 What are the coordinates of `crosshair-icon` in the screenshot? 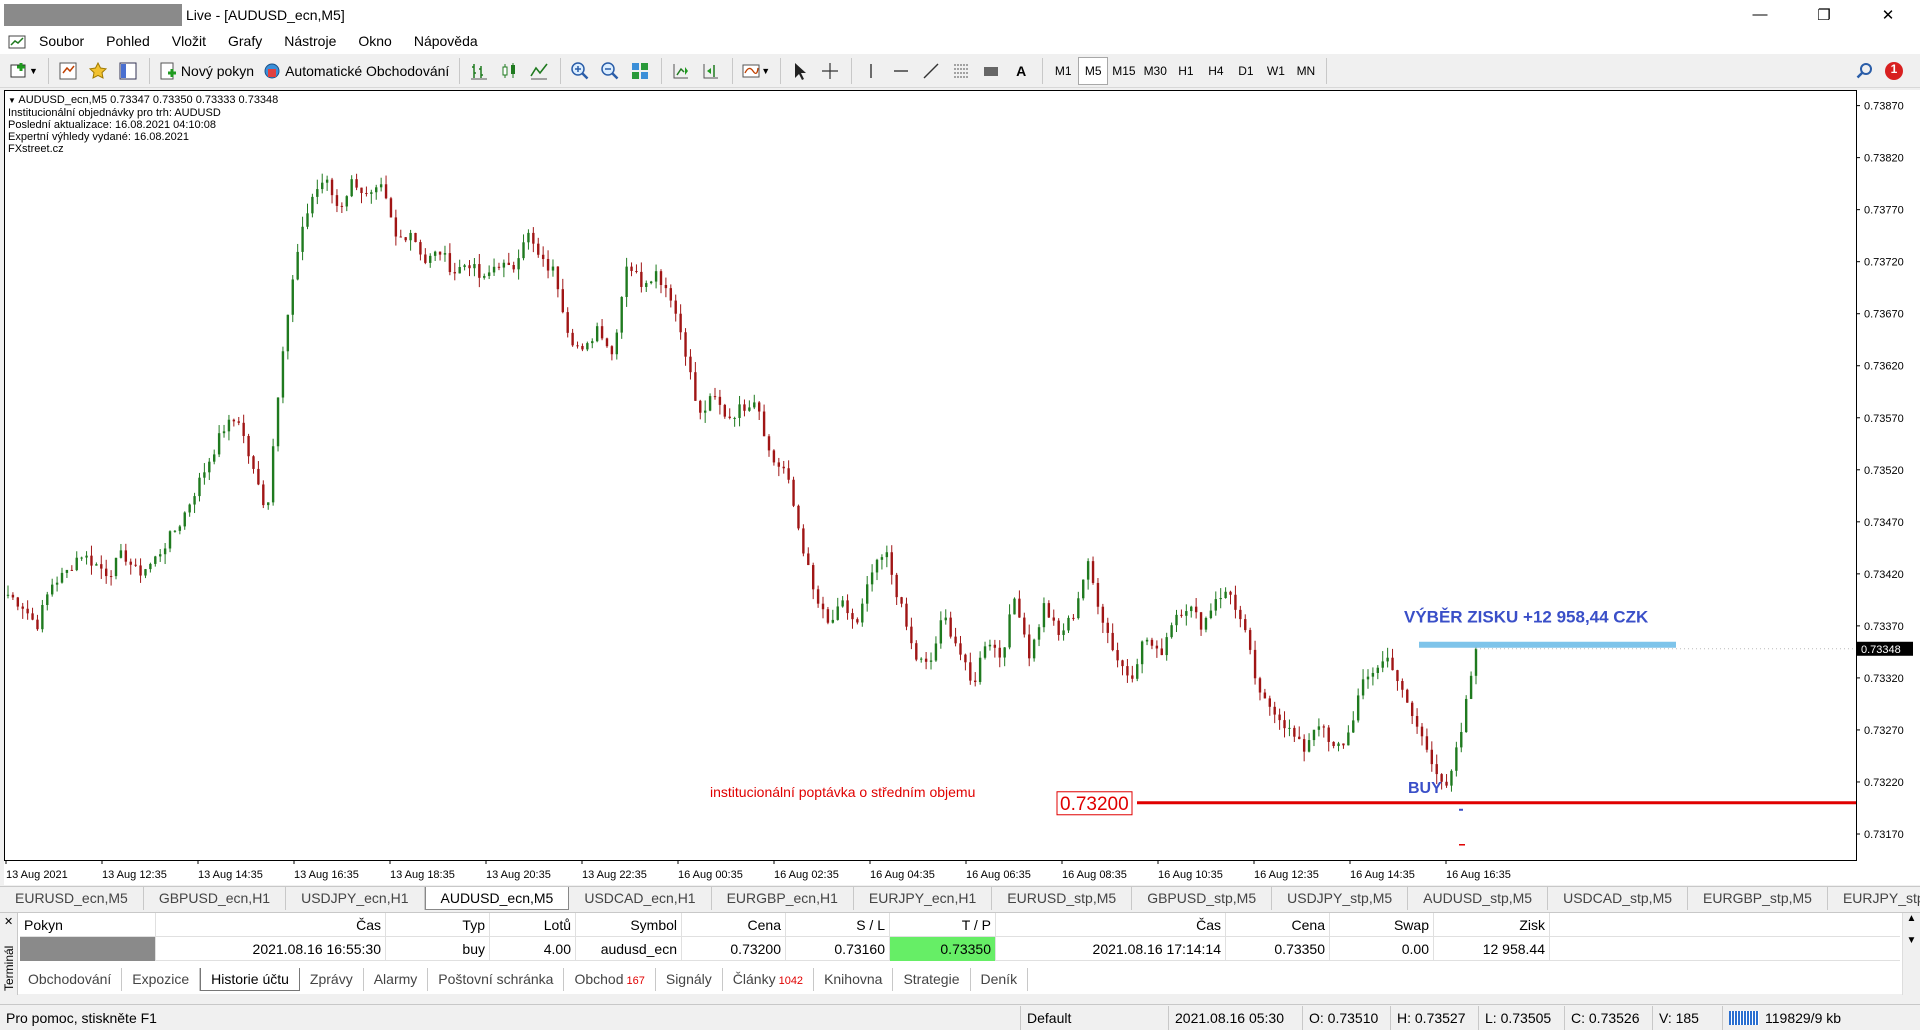 It's located at (830, 71).